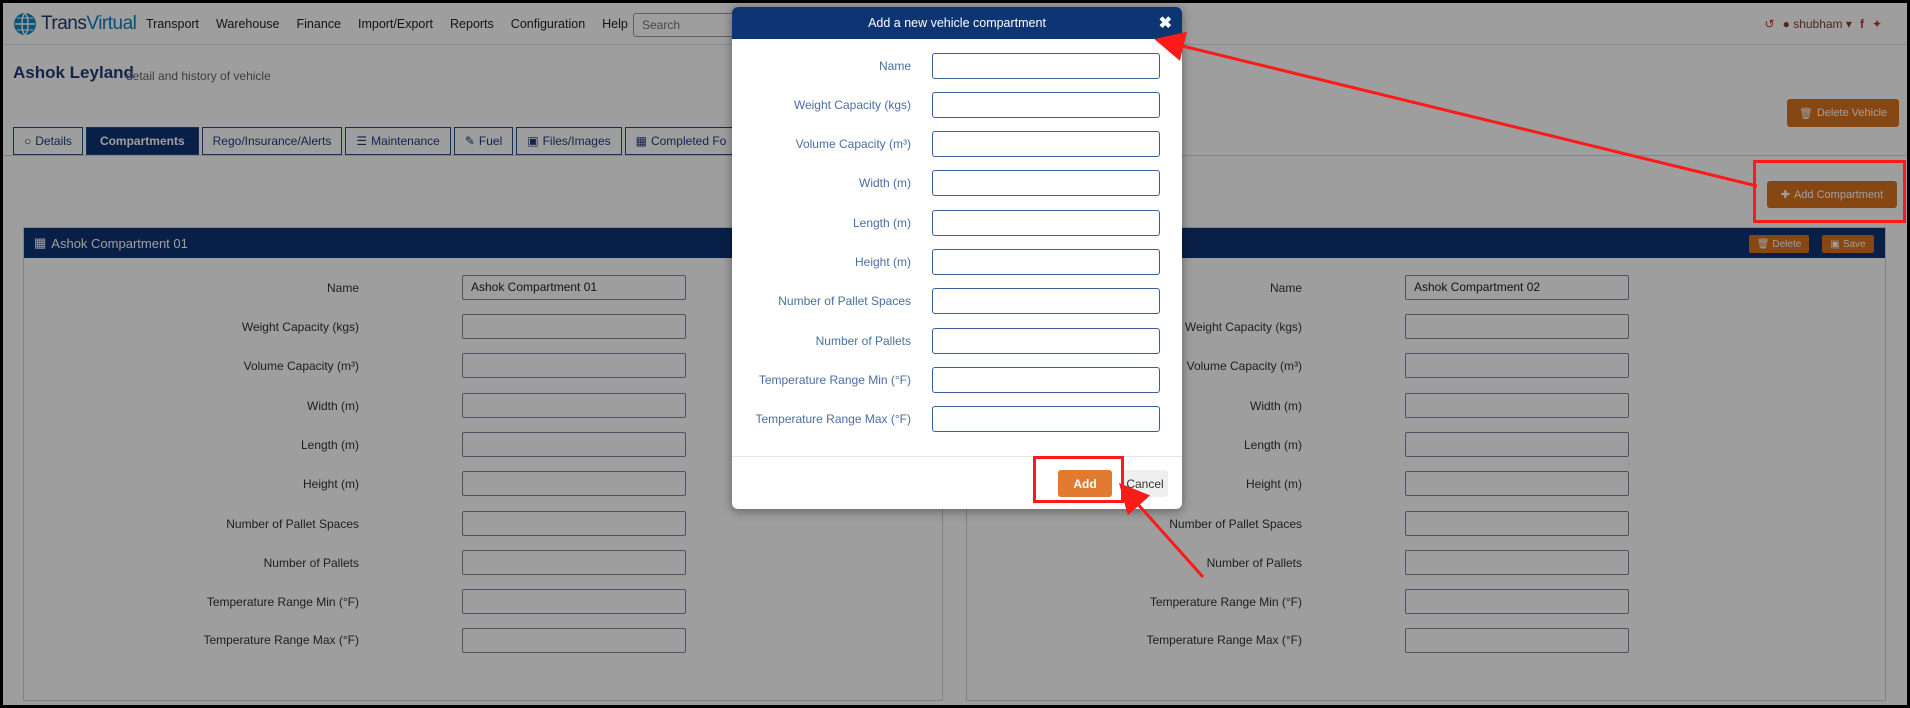 The image size is (1910, 708). Describe the element at coordinates (1046, 419) in the screenshot. I see `modal-temp-max-field` at that location.